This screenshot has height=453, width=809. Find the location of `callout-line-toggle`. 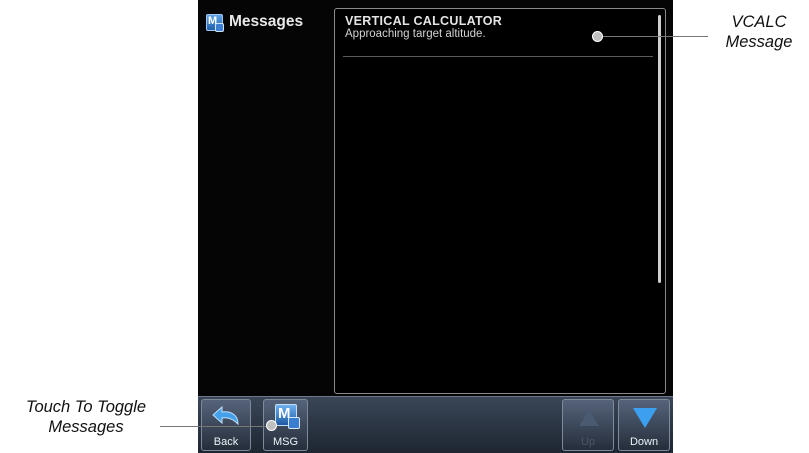

callout-line-toggle is located at coordinates (217, 426).